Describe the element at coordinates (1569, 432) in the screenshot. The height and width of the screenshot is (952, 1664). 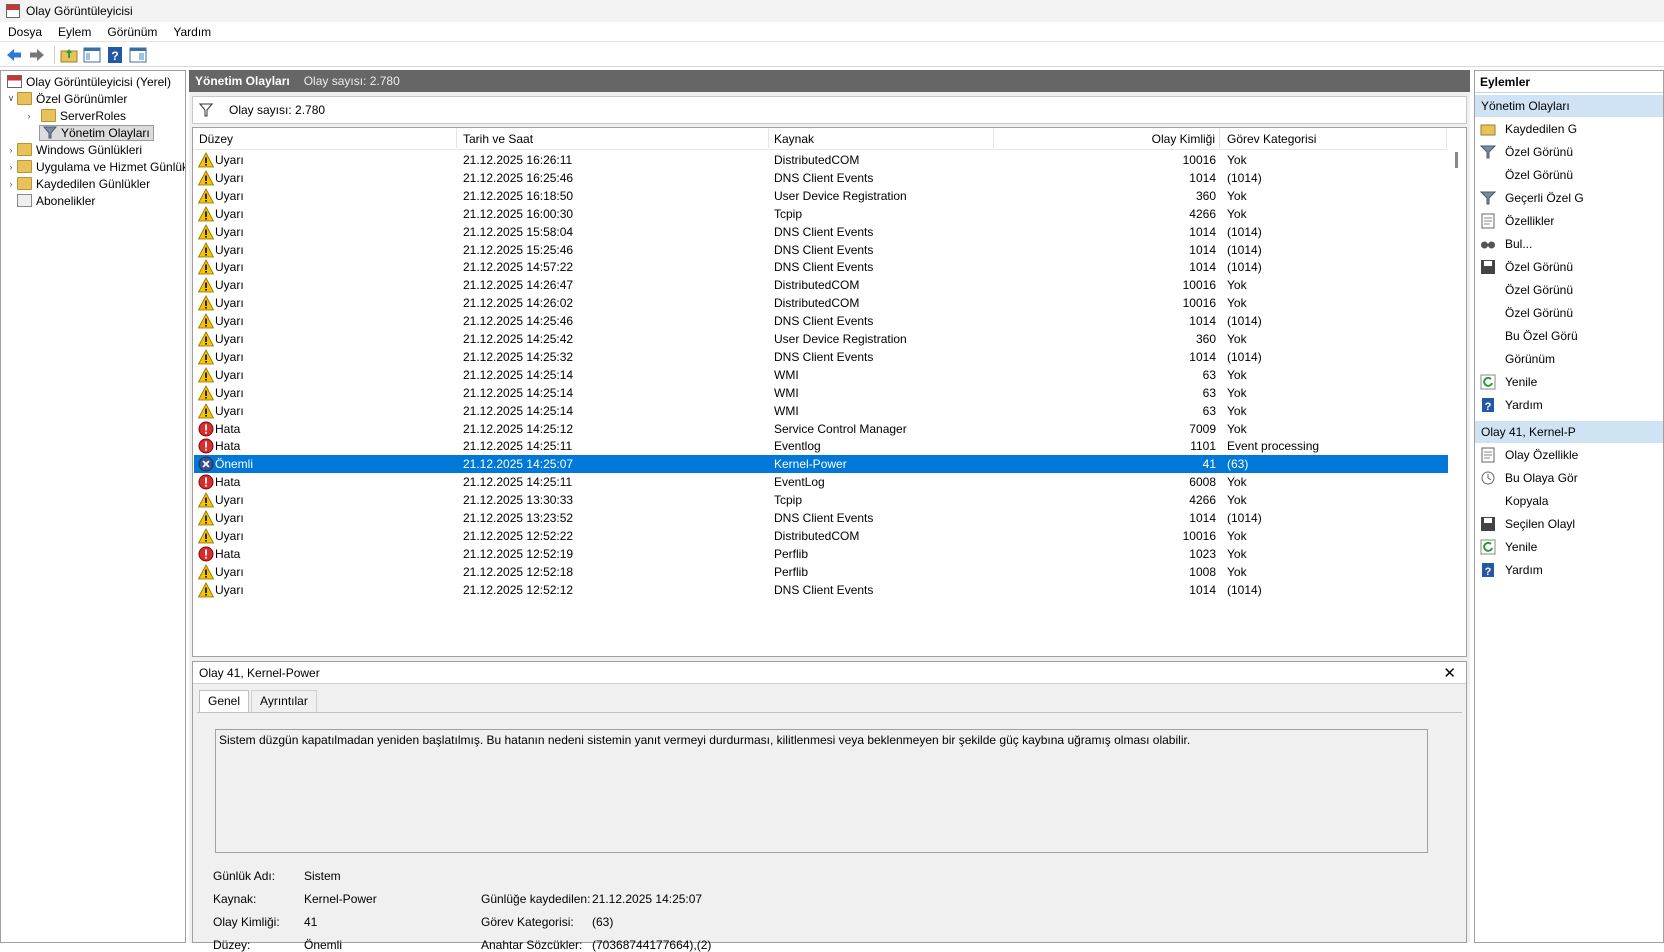
I see `actions-section-event: Olay 41, Kernel-P` at that location.